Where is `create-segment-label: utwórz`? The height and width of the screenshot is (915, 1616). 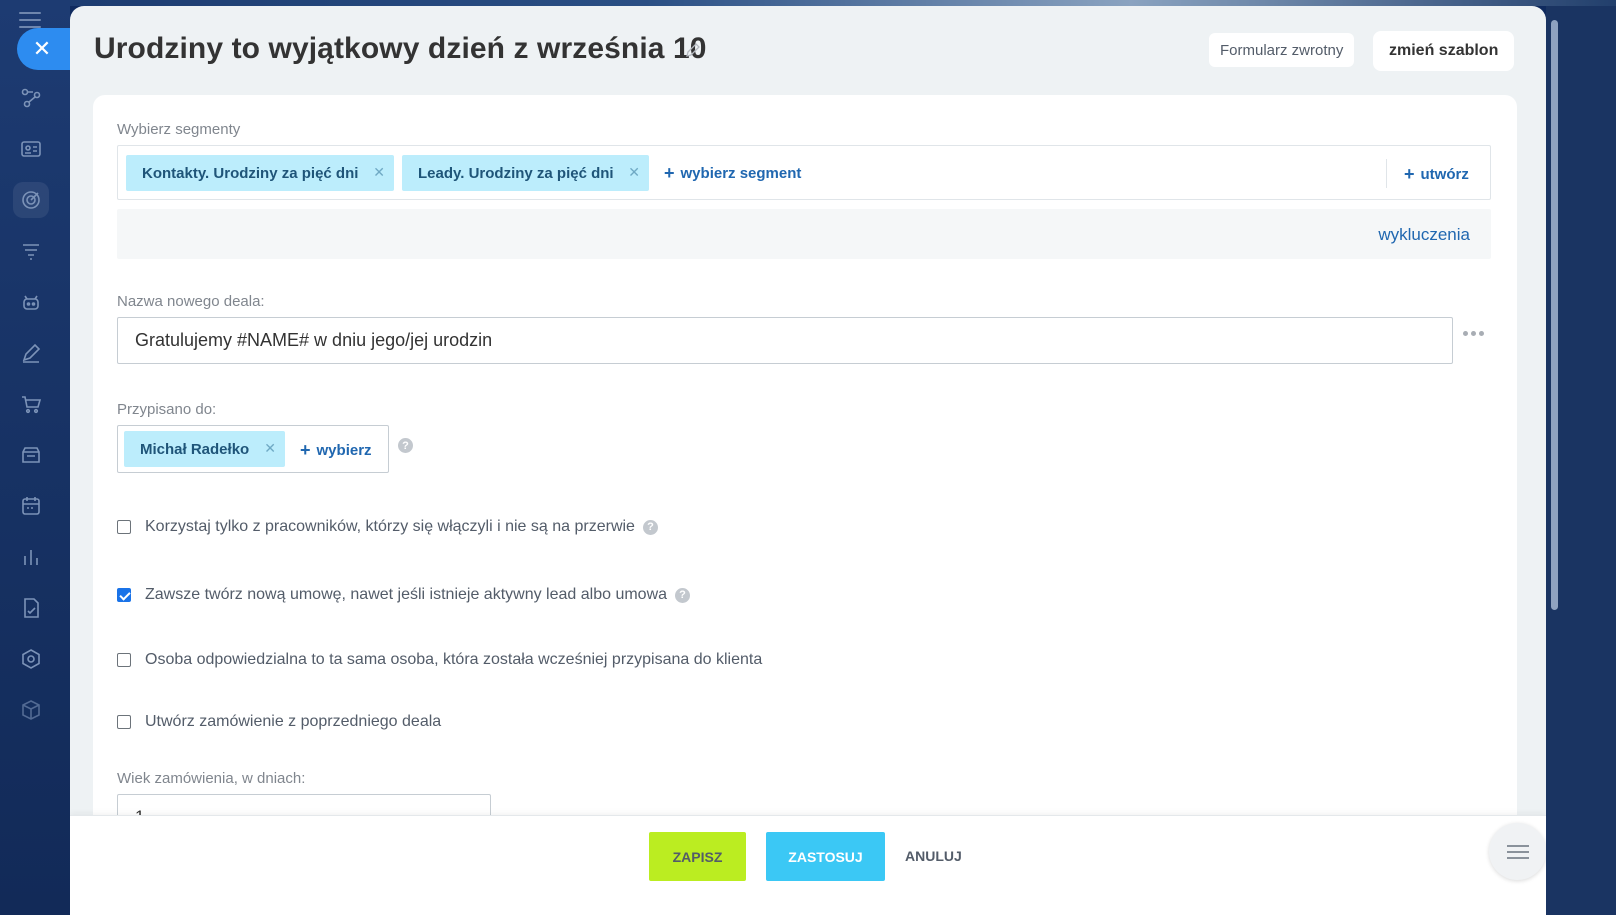
create-segment-label: utwórz is located at coordinates (1444, 174).